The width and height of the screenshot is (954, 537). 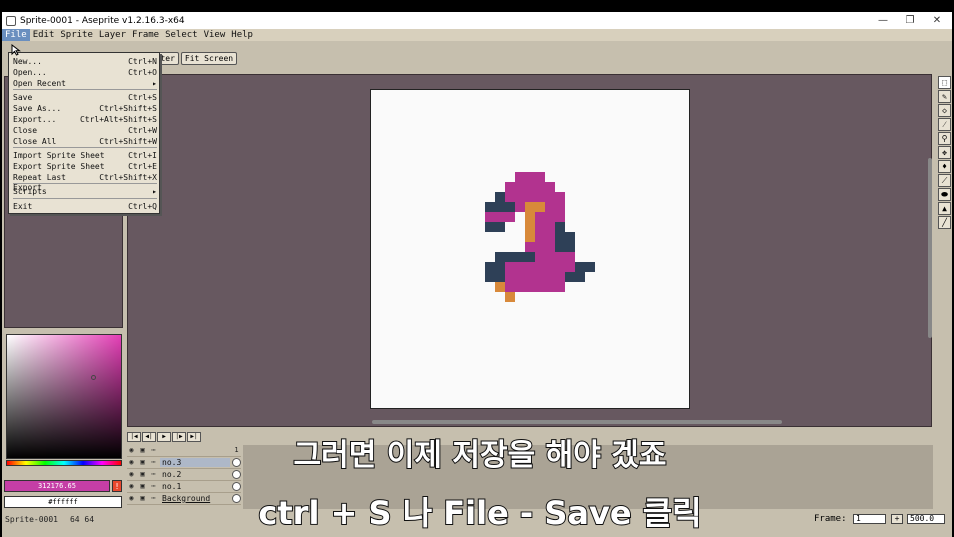 I want to click on lock-header-icon: ▣, so click(x=142, y=450).